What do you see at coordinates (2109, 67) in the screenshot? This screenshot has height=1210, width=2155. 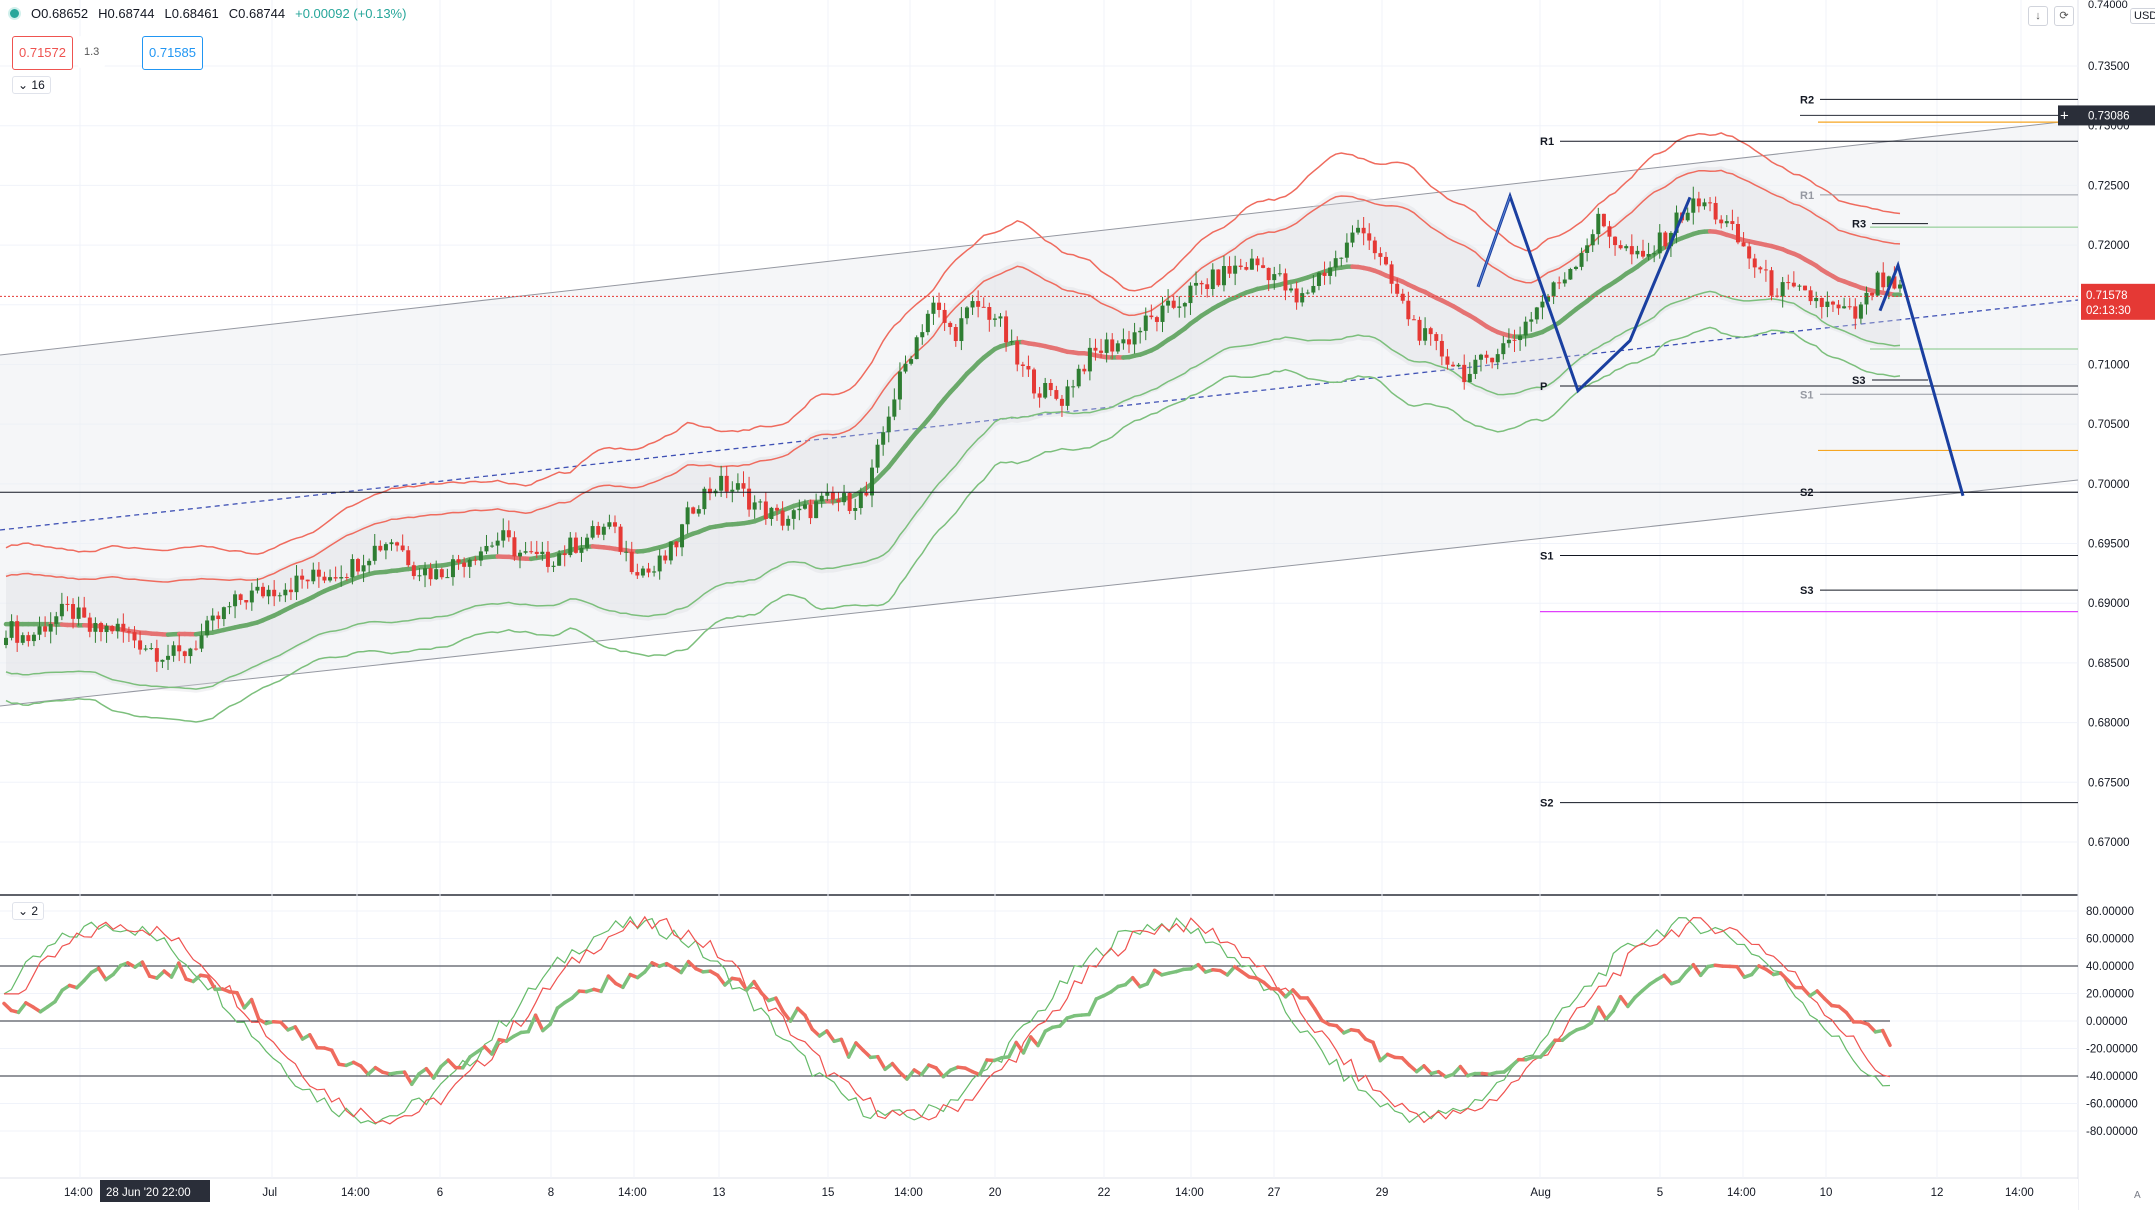 I see `price-tick-label: 0.73500` at bounding box center [2109, 67].